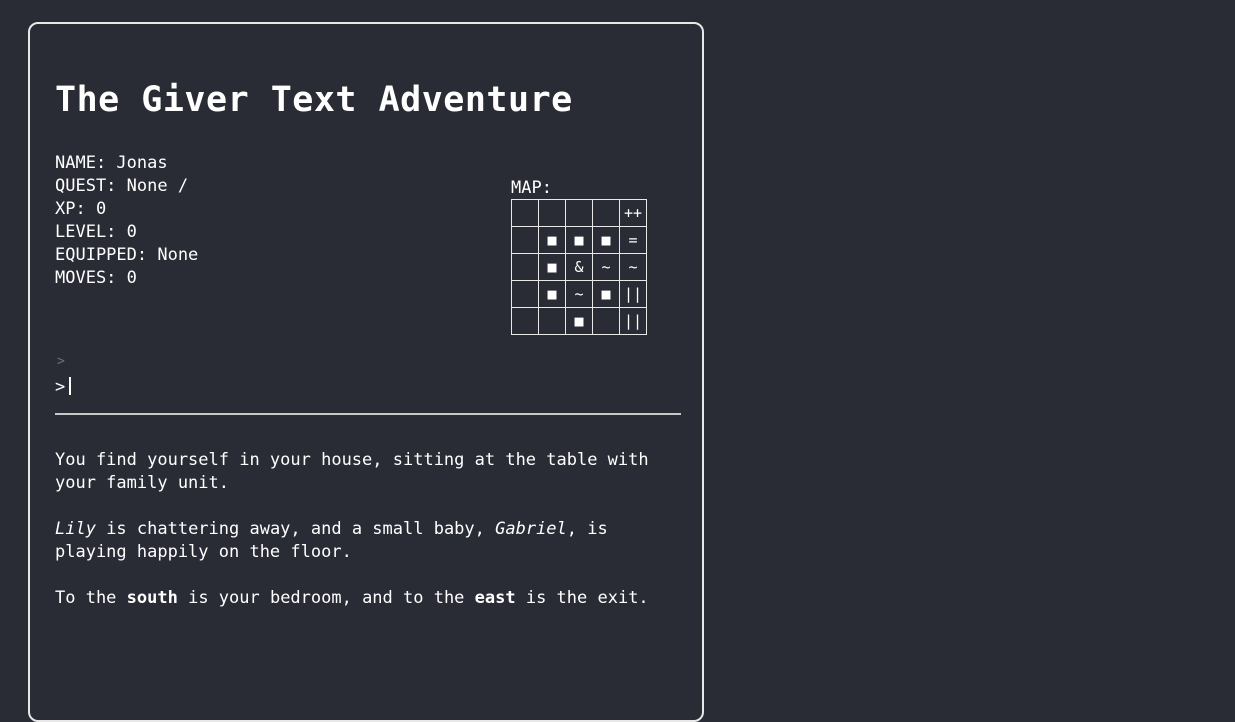 The image size is (1235, 722). I want to click on direction-keyword: east, so click(495, 598).